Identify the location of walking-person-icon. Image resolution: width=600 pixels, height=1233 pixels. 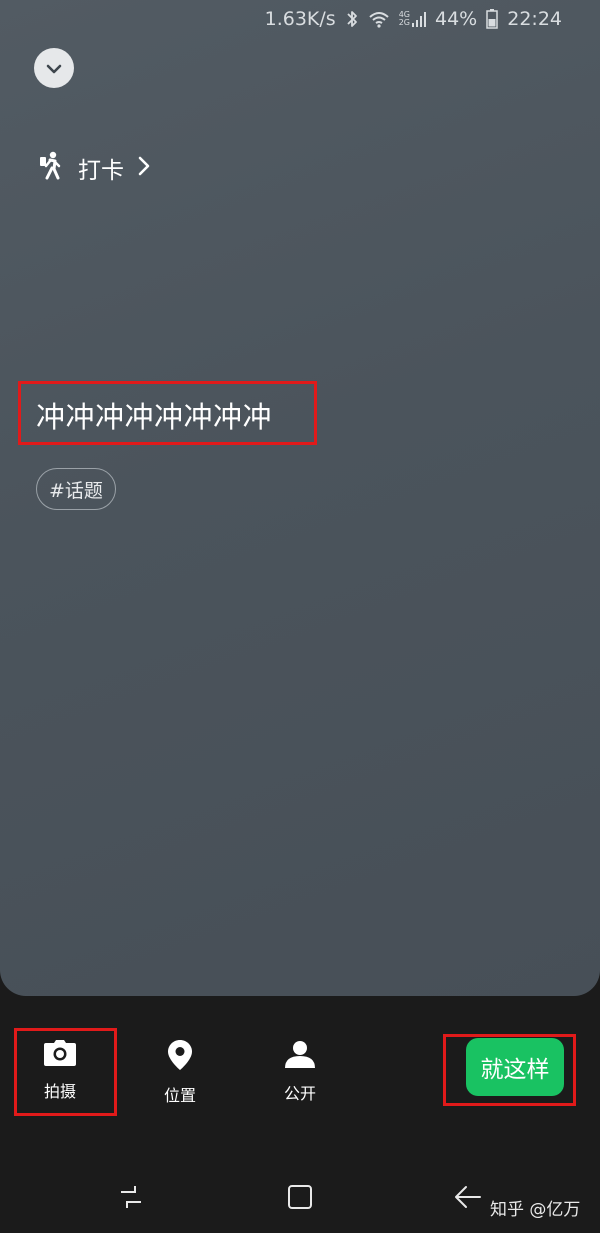
(51, 168).